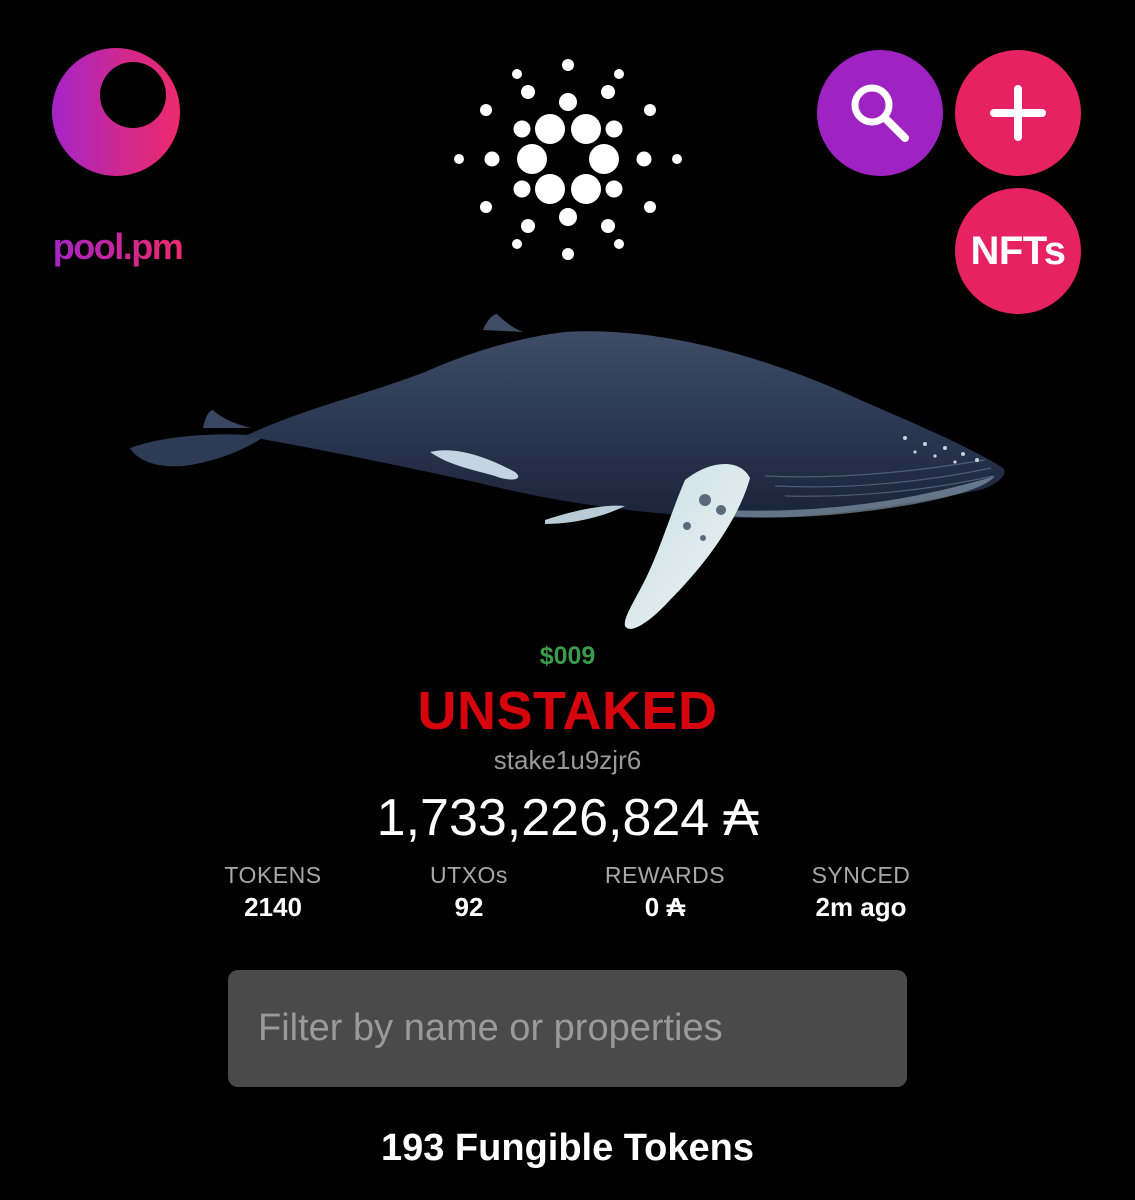 The width and height of the screenshot is (1135, 1200). I want to click on nfts-button-label: NFTs, so click(1018, 250).